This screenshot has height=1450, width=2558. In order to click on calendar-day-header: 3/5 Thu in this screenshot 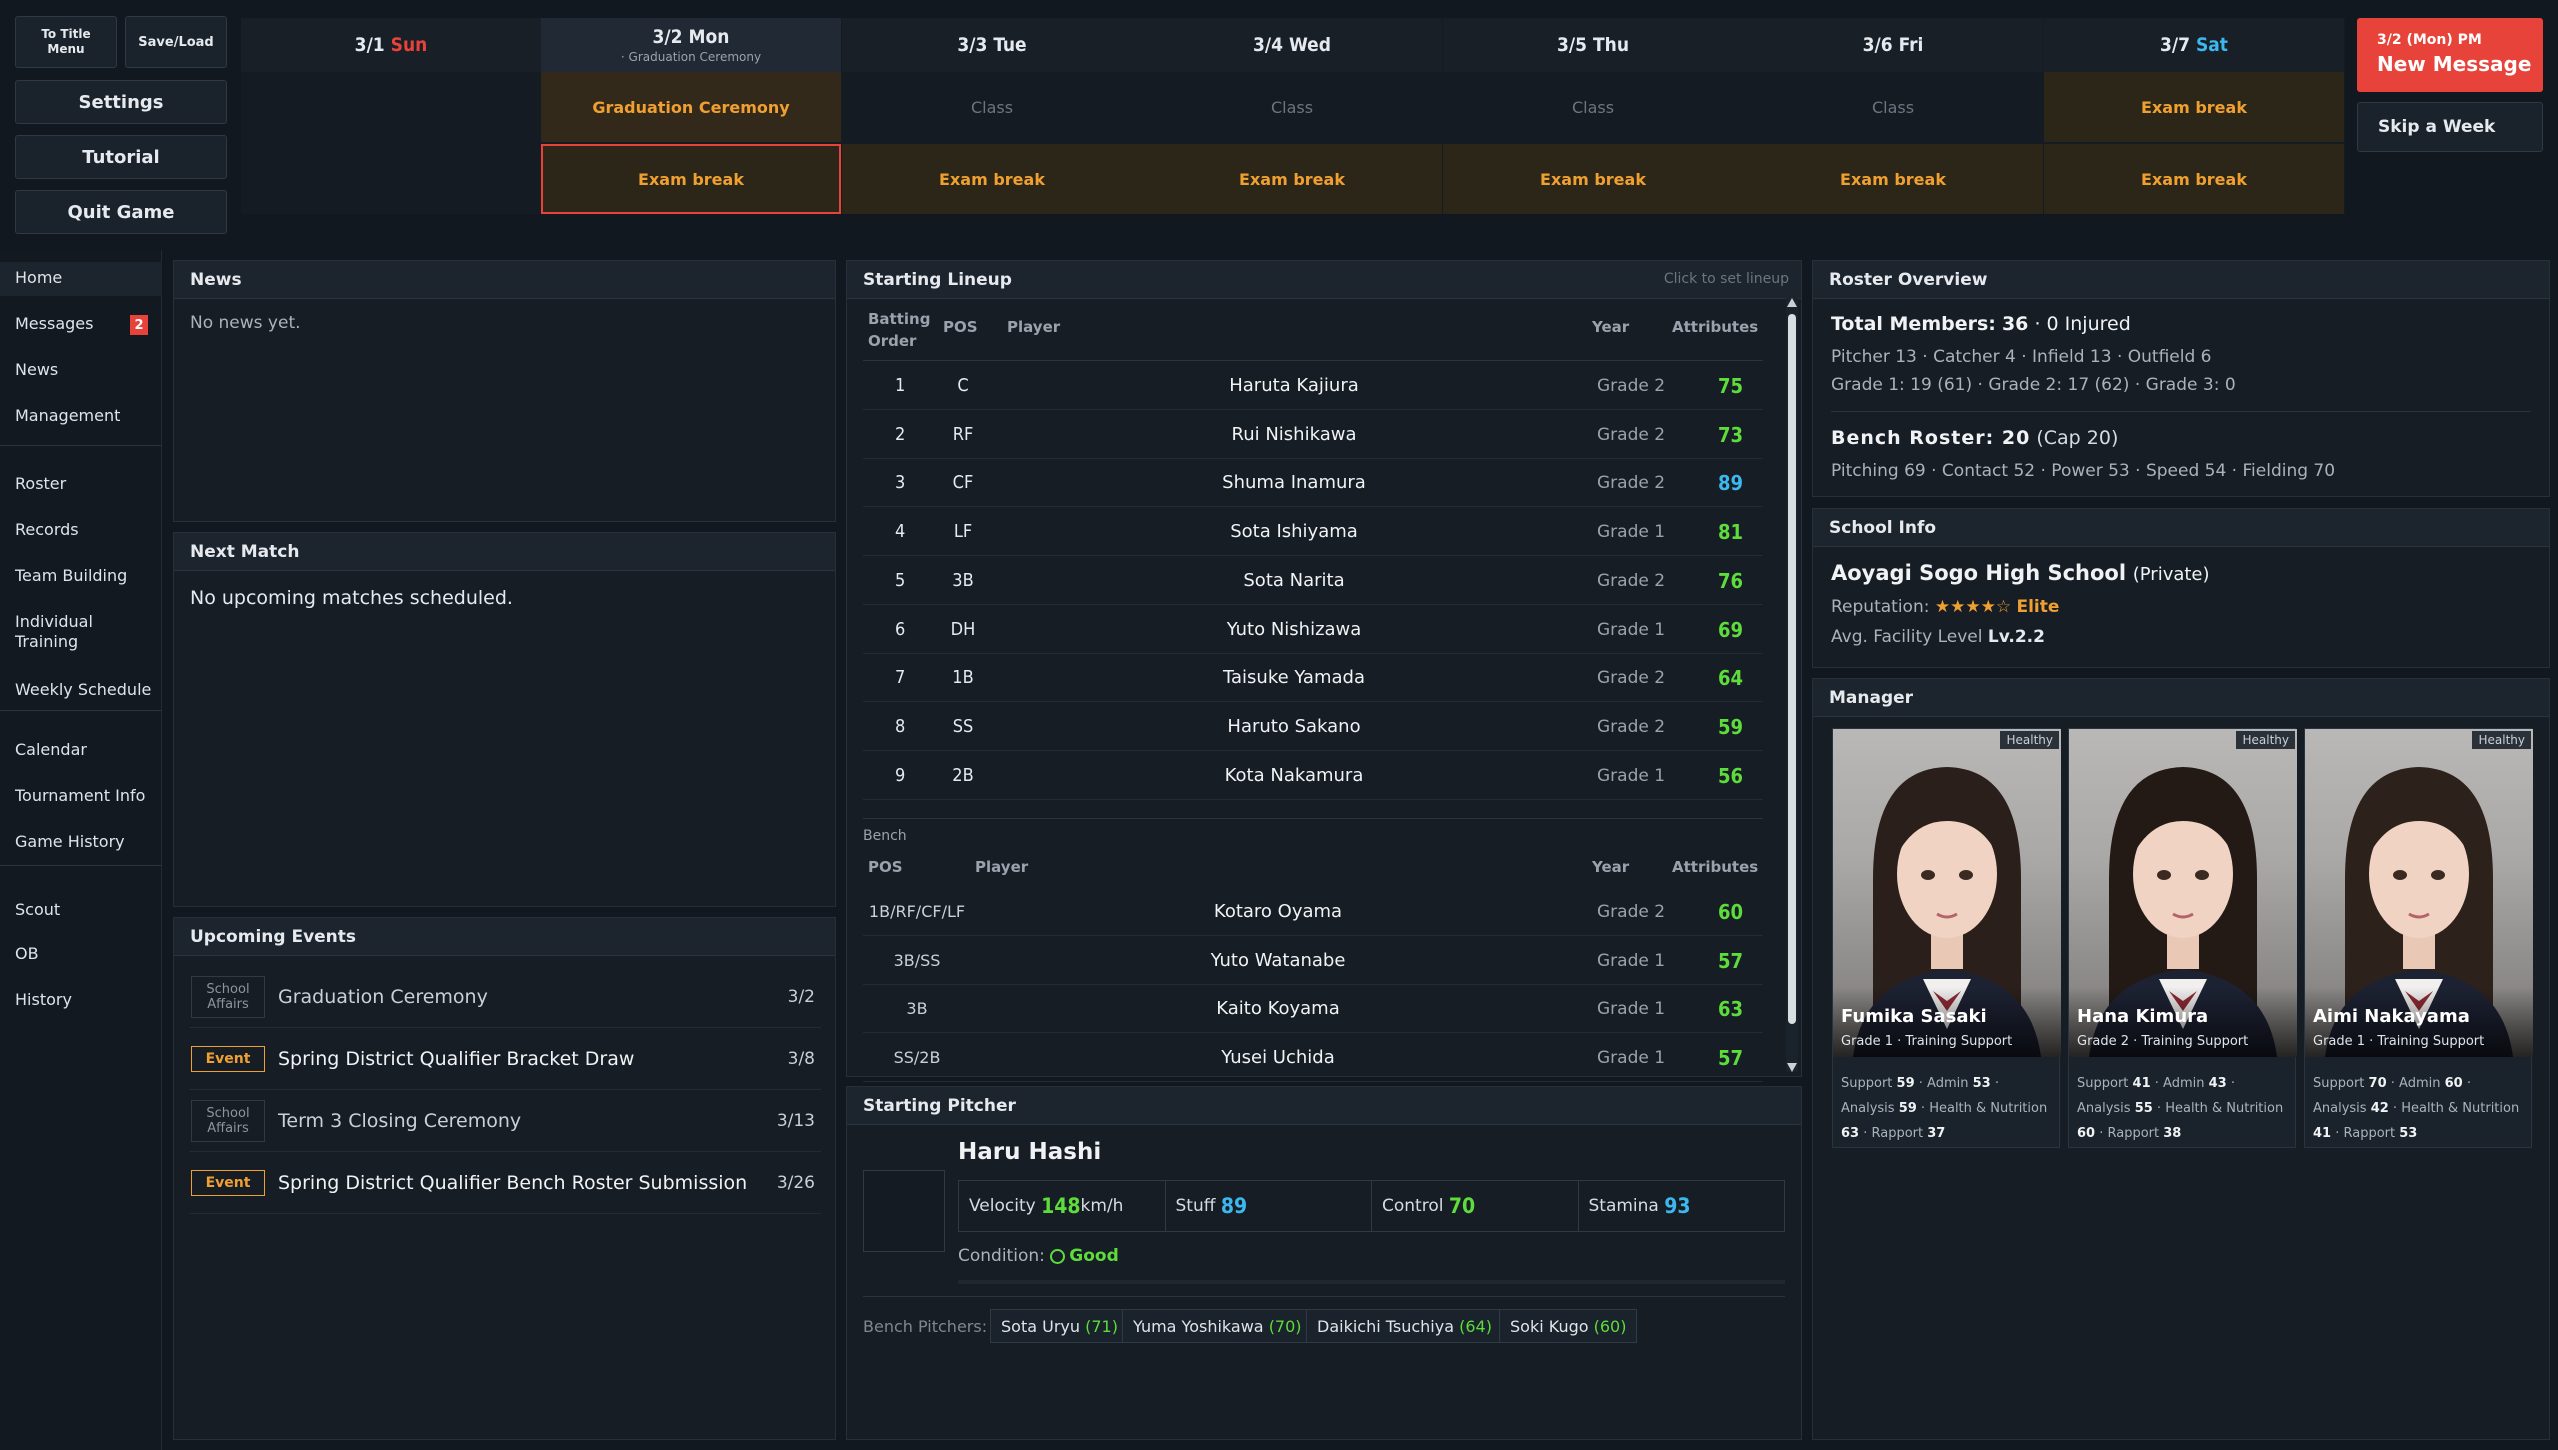, I will do `click(1593, 45)`.